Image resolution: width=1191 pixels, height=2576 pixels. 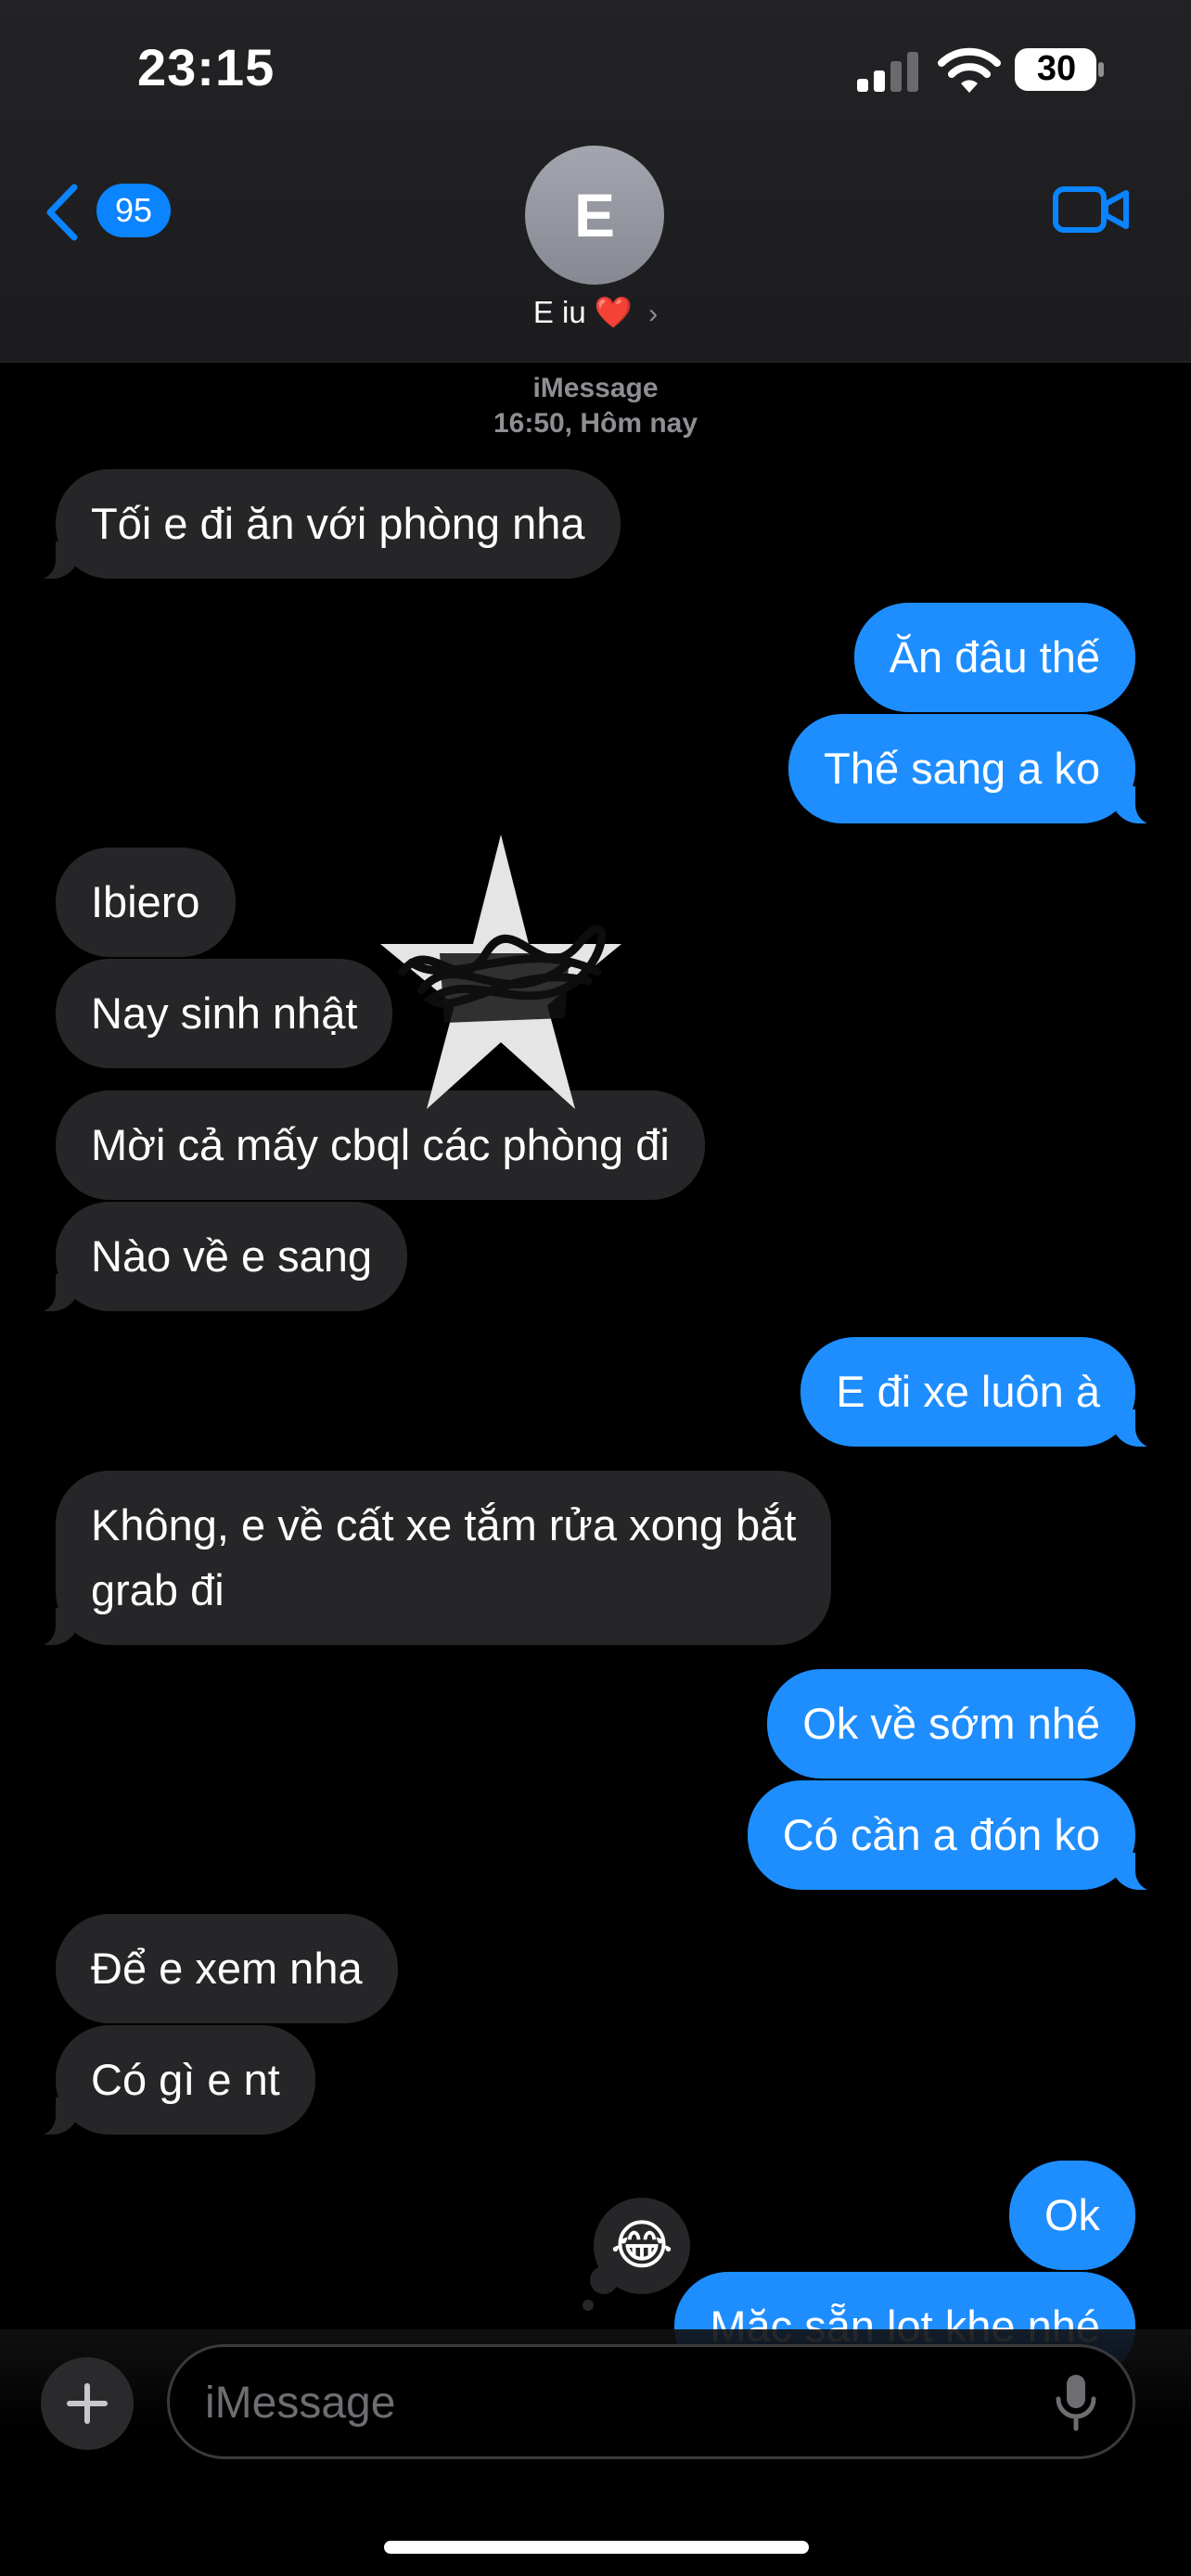 What do you see at coordinates (597, 2547) in the screenshot?
I see `home-indicator` at bounding box center [597, 2547].